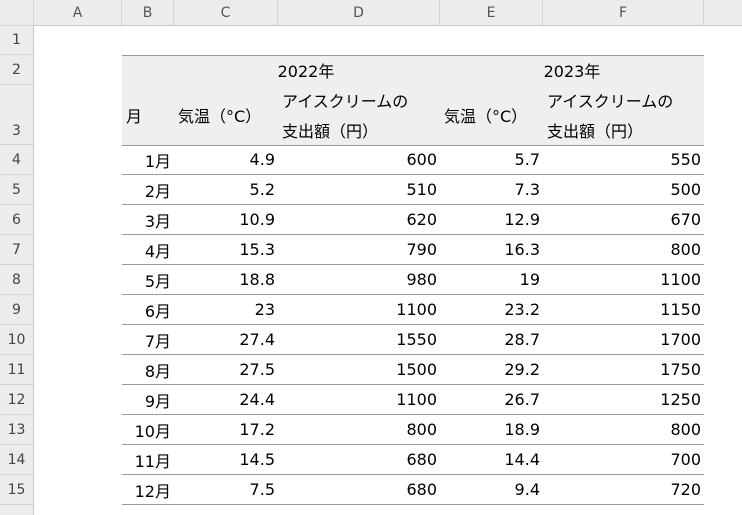 This screenshot has width=742, height=515. Describe the element at coordinates (148, 115) in the screenshot. I see `month-header: 月` at that location.